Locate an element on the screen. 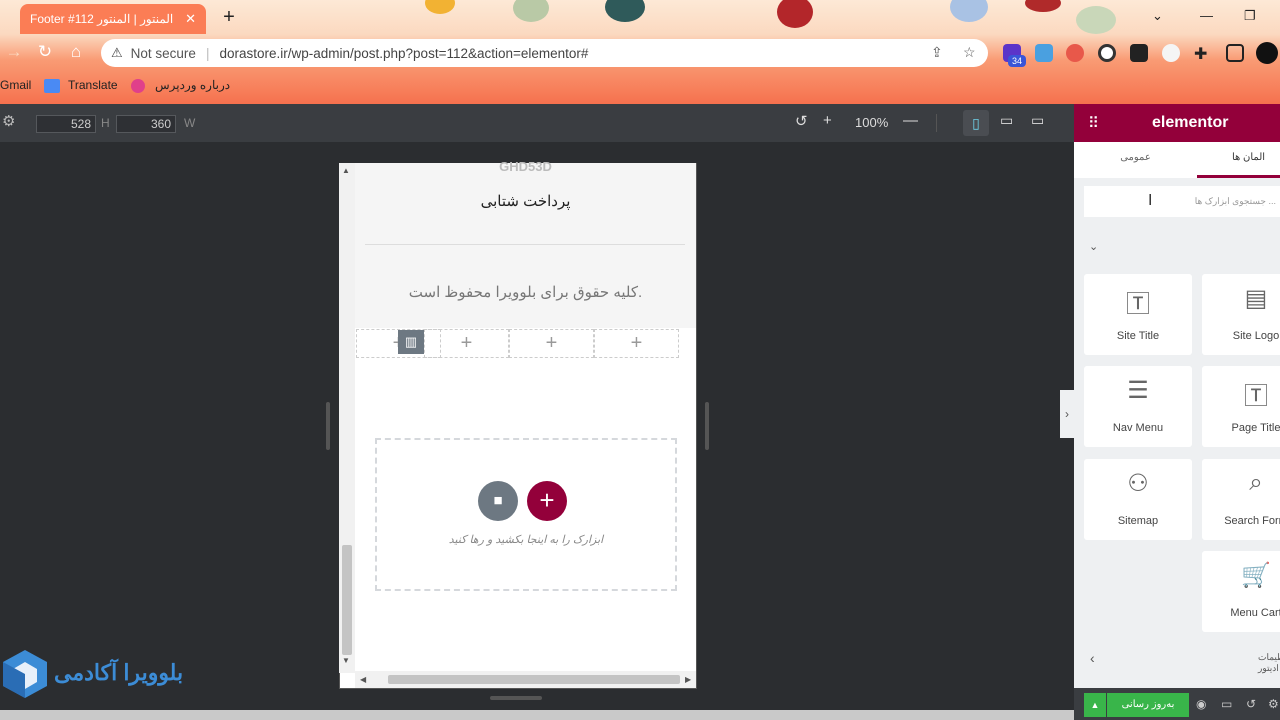 This screenshot has width=1280, height=720. history-icon: ↺ is located at coordinates (1251, 704).